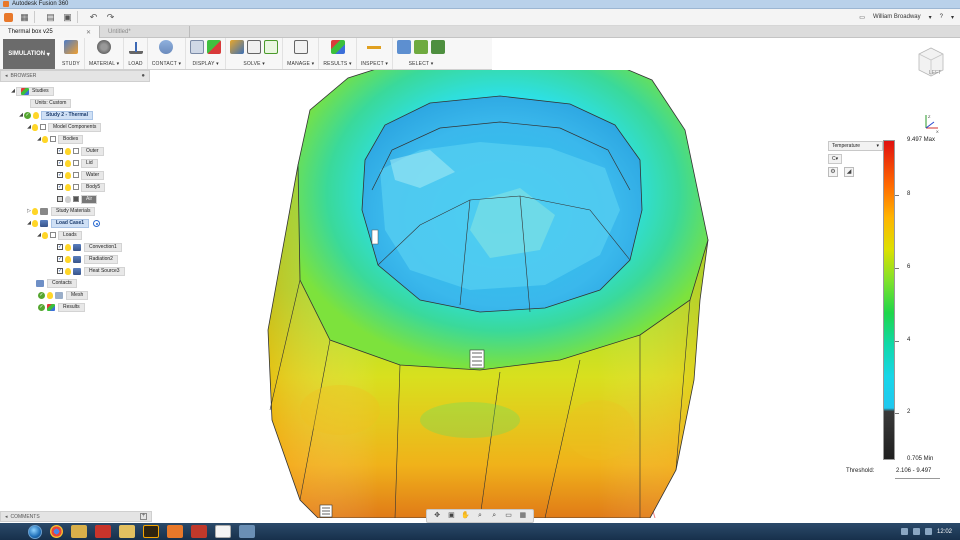 The height and width of the screenshot is (540, 960). I want to click on study-group: STUDY, so click(71, 53).